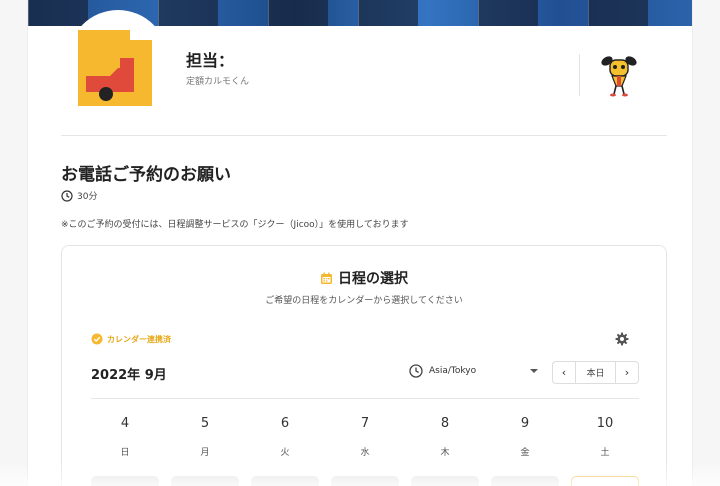 The image size is (720, 486). Describe the element at coordinates (210, 60) in the screenshot. I see `host-label: 担当：` at that location.